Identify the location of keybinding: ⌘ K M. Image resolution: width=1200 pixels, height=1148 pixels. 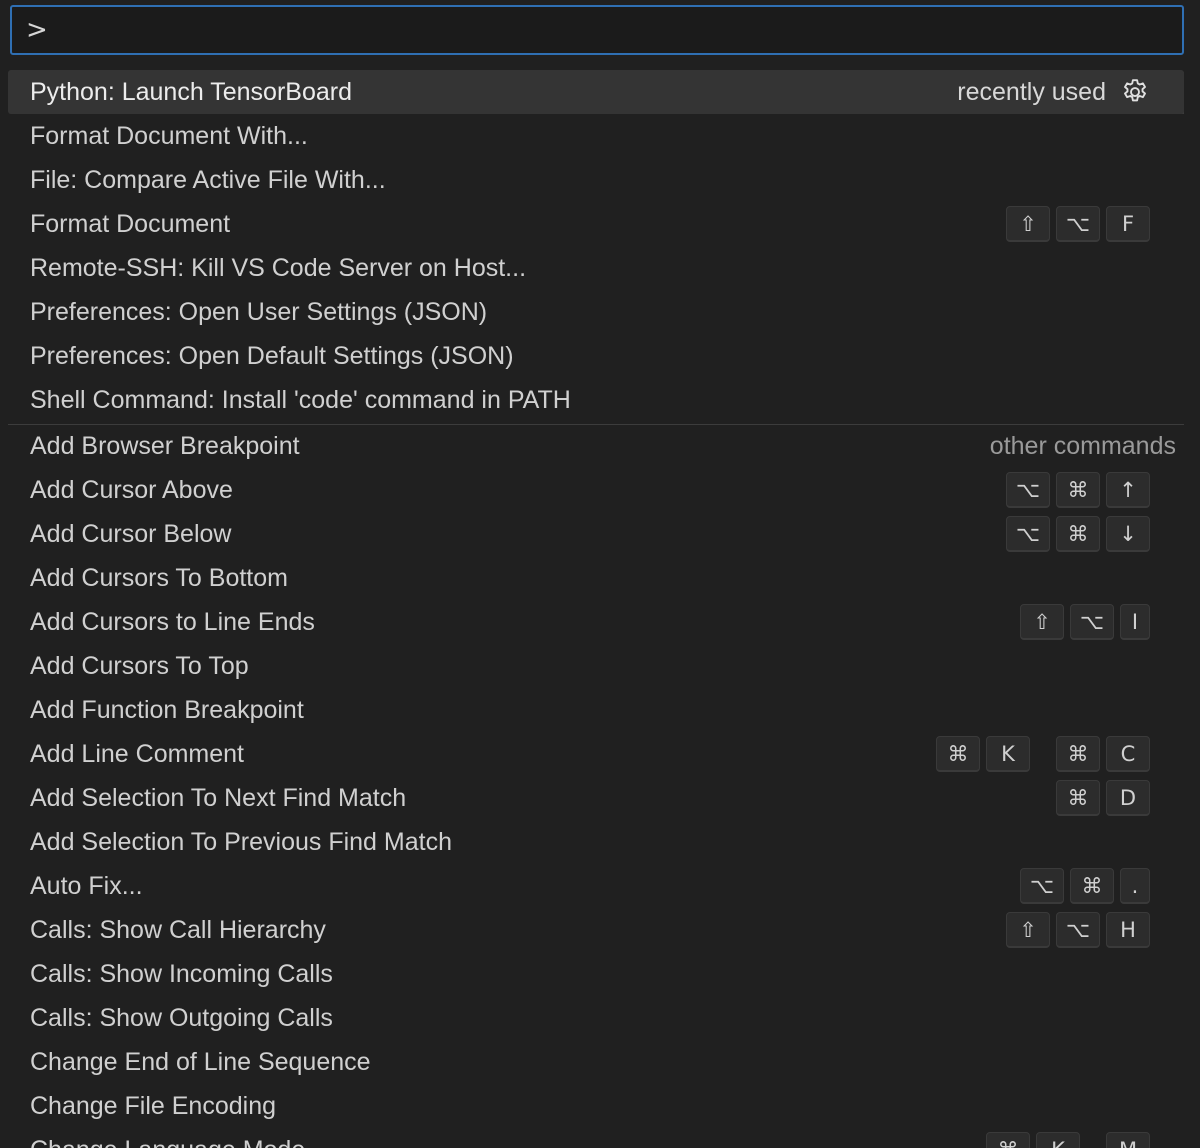
(1068, 1140).